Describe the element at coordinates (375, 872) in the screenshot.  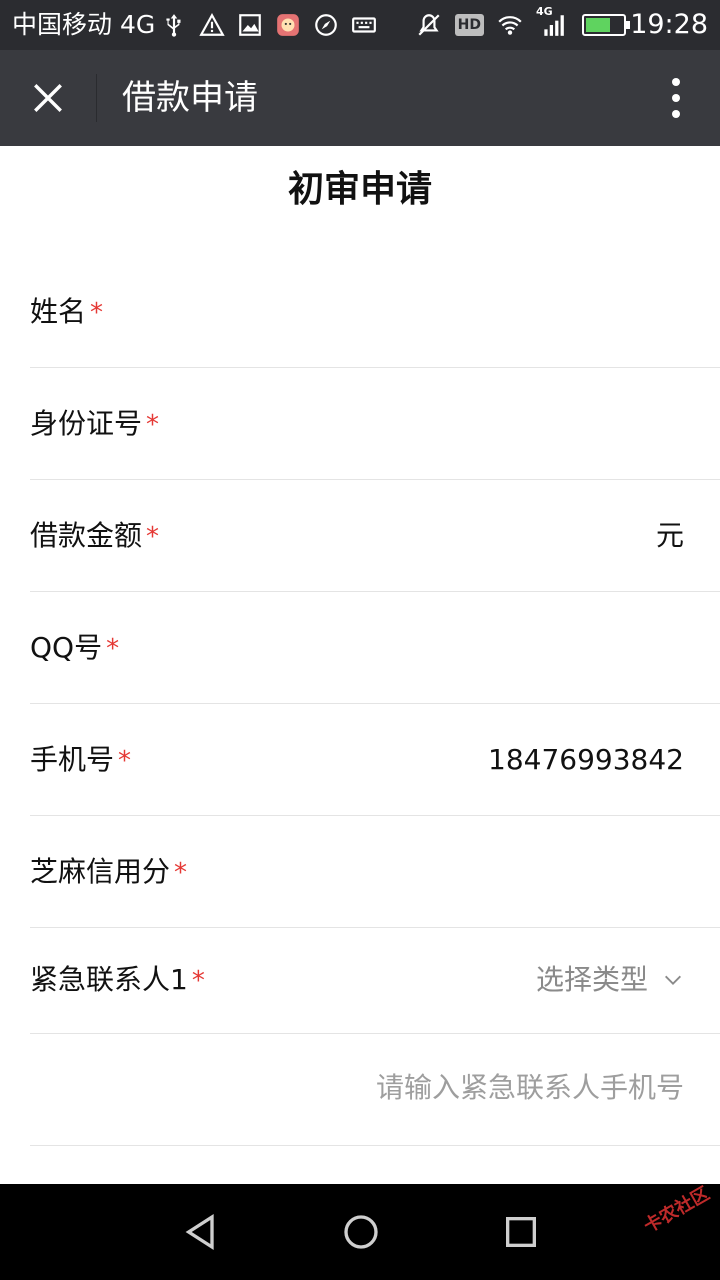
I see `sesame-credit-field: 芝麻信用分 *` at that location.